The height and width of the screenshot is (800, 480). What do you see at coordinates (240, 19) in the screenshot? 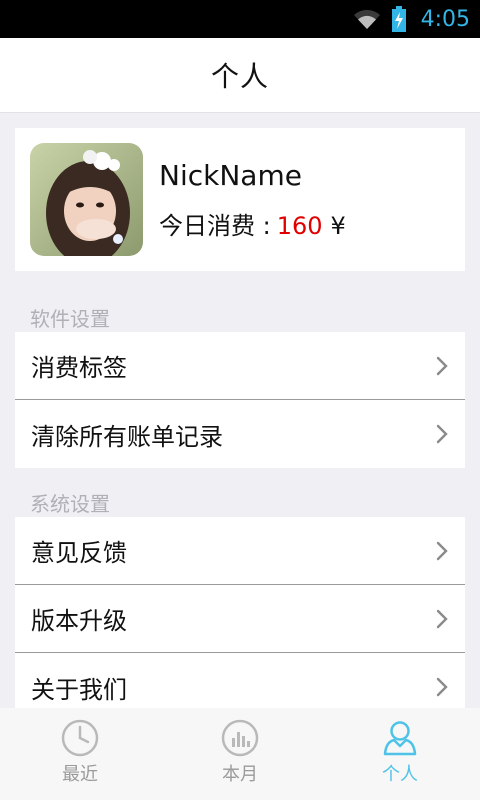
I see `status-bar: 4:05` at bounding box center [240, 19].